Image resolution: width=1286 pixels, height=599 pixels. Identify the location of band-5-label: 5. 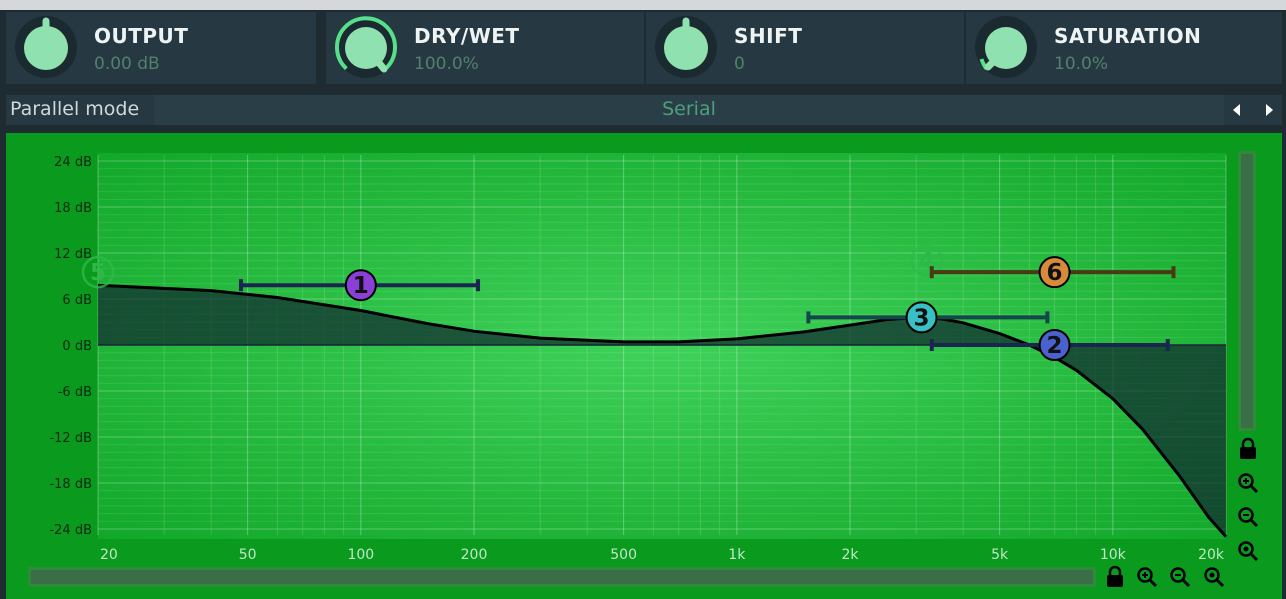
(98, 273).